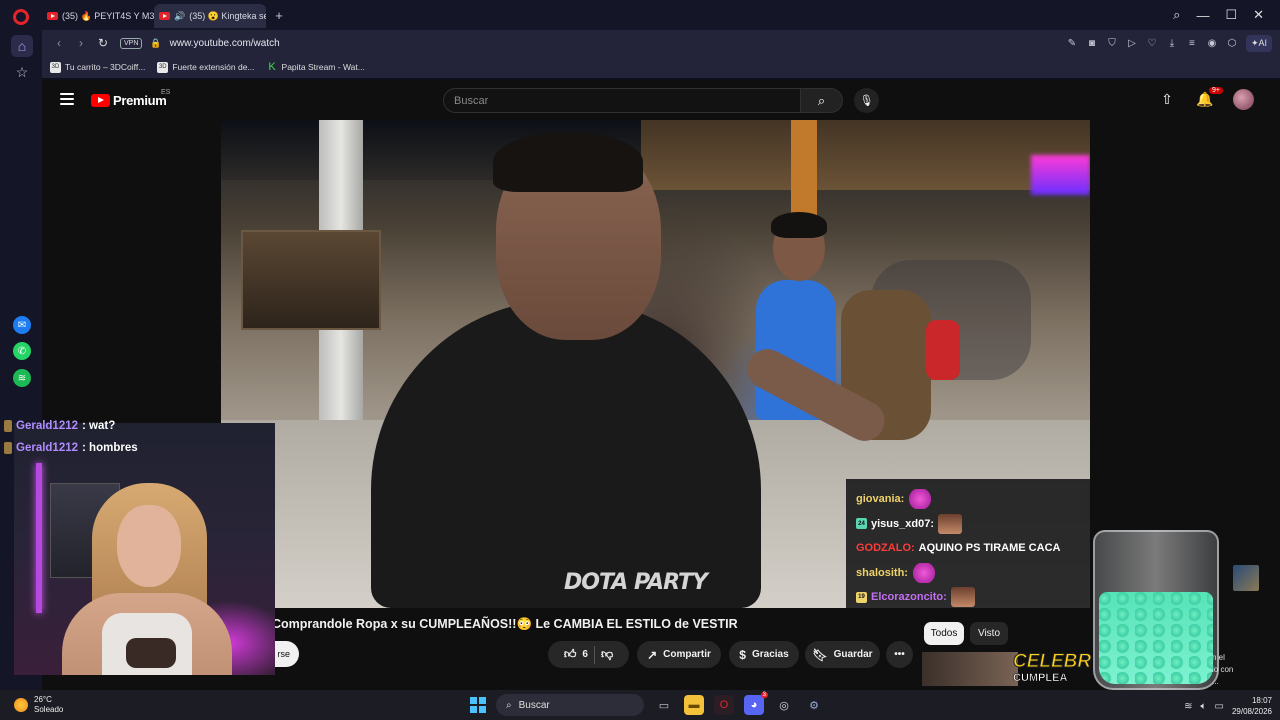 The image size is (1280, 720). Describe the element at coordinates (67, 99) in the screenshot. I see `guide-menu-icon` at that location.